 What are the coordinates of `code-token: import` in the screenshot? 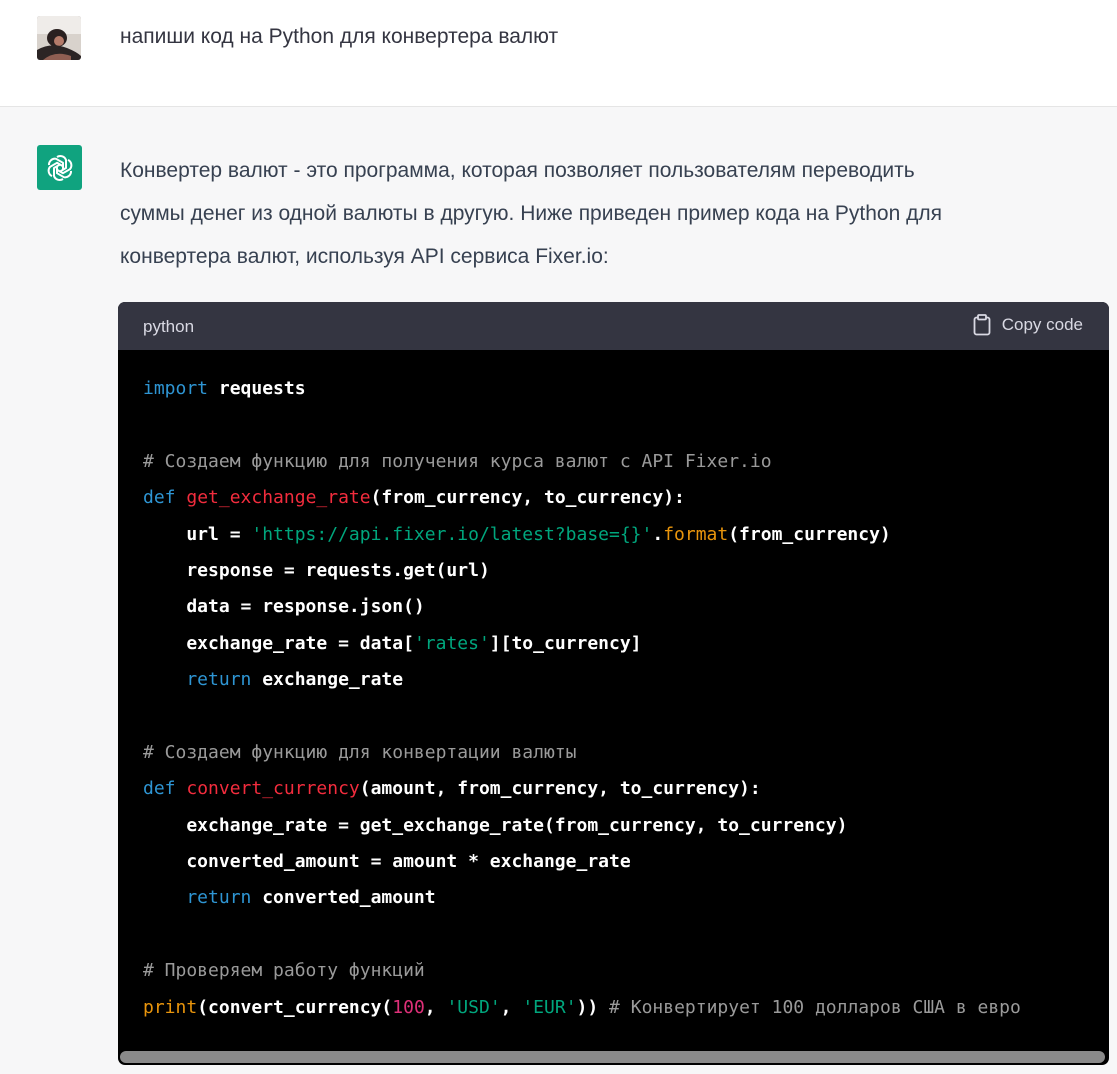 It's located at (176, 388).